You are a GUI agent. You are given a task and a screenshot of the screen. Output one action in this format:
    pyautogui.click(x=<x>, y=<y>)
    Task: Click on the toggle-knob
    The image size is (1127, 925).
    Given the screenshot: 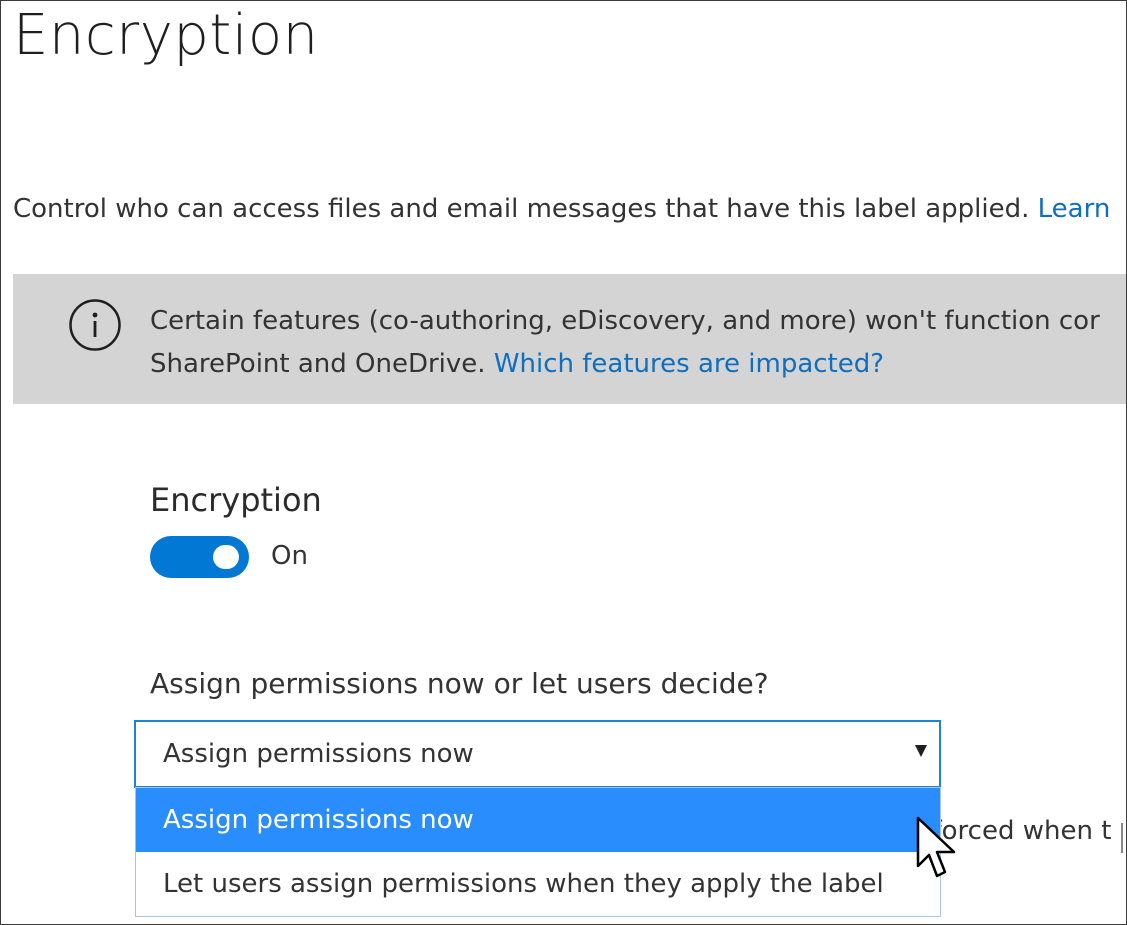 What is the action you would take?
    pyautogui.click(x=226, y=557)
    